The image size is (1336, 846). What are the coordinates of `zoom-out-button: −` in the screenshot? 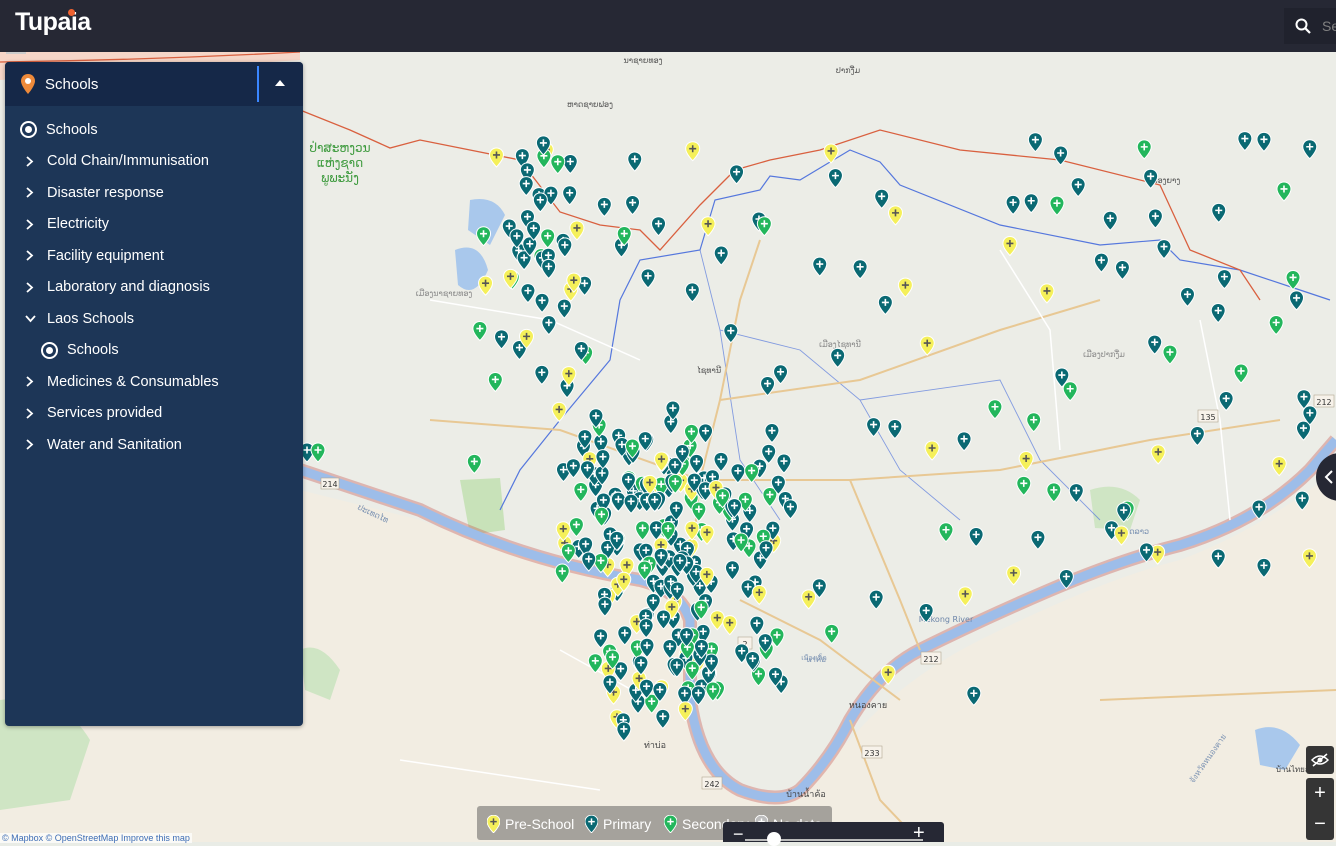 It's located at (1320, 824).